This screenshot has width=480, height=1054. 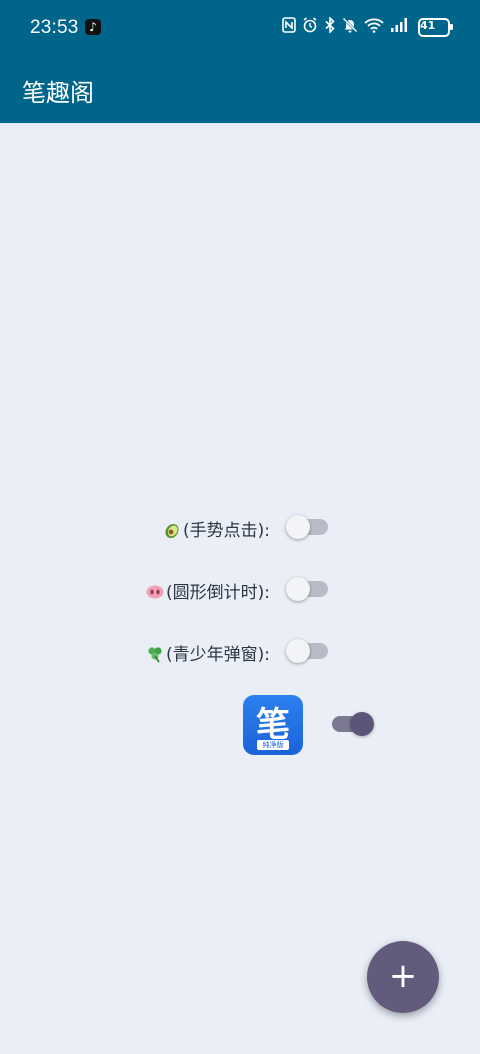 I want to click on setting-label-teen-popup: (青少年弹窗):, so click(x=208, y=652).